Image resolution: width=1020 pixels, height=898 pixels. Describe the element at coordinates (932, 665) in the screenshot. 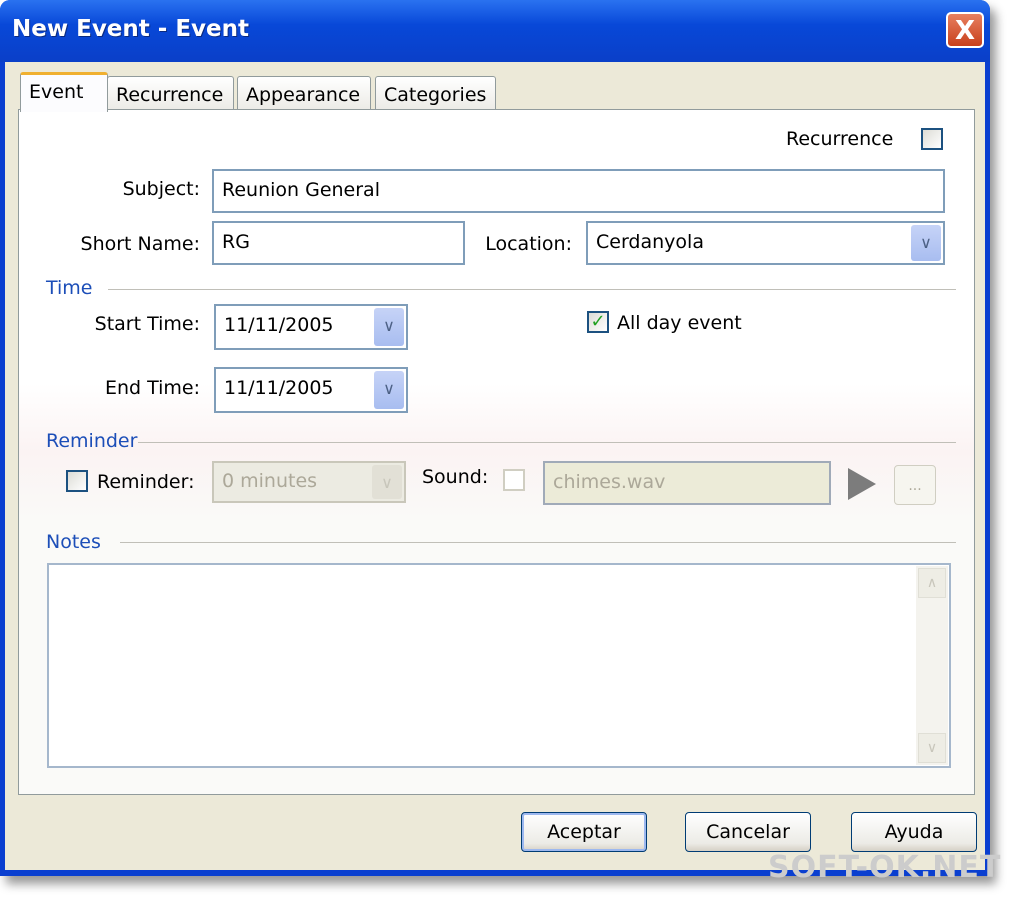

I see `notes-scrollbar: ∧ ∨` at that location.